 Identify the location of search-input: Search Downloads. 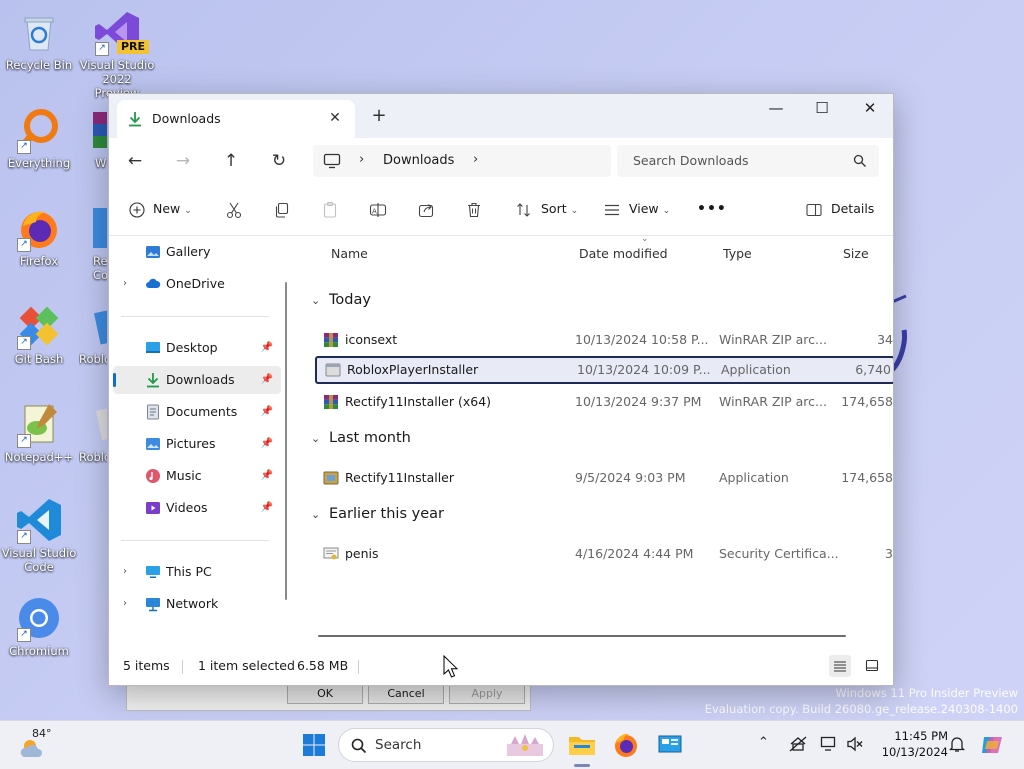
(748, 161).